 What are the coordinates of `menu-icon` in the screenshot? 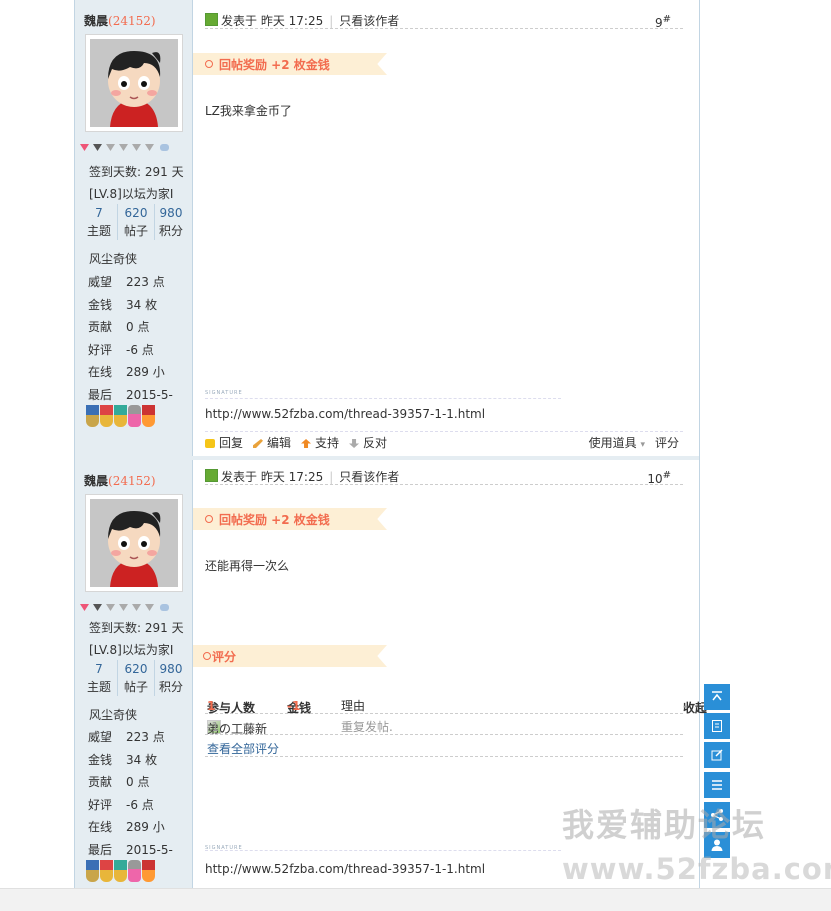 It's located at (717, 785).